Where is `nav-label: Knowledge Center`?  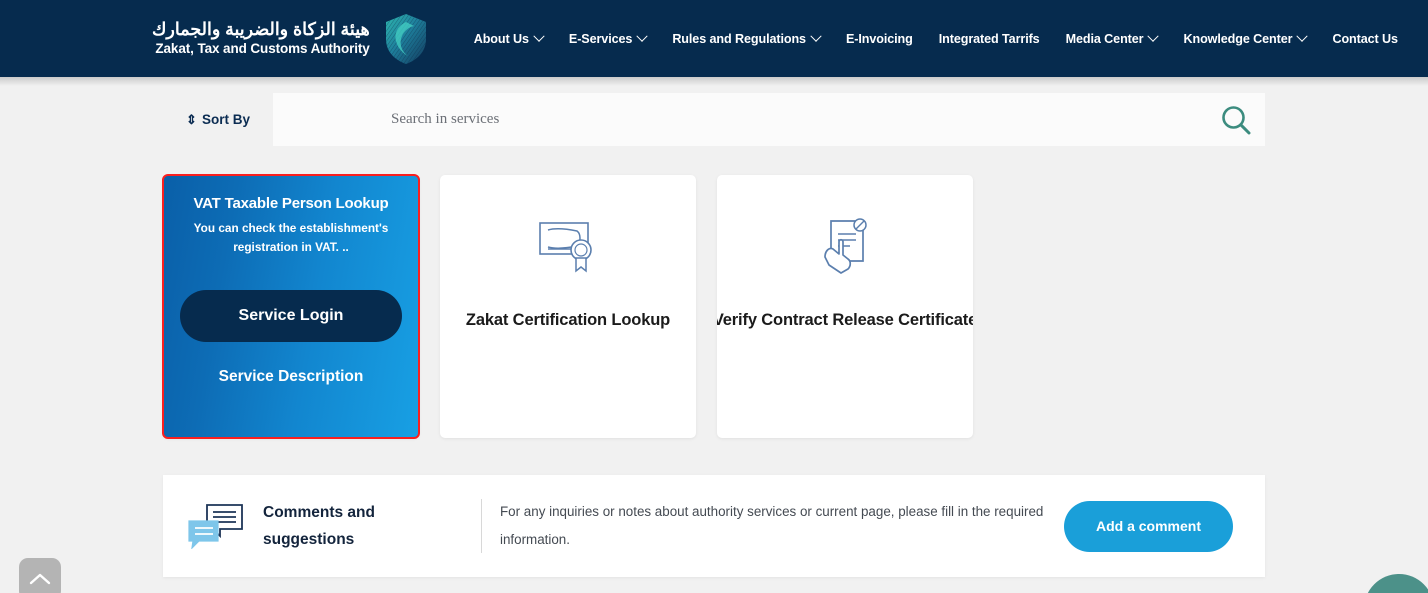 nav-label: Knowledge Center is located at coordinates (1238, 38).